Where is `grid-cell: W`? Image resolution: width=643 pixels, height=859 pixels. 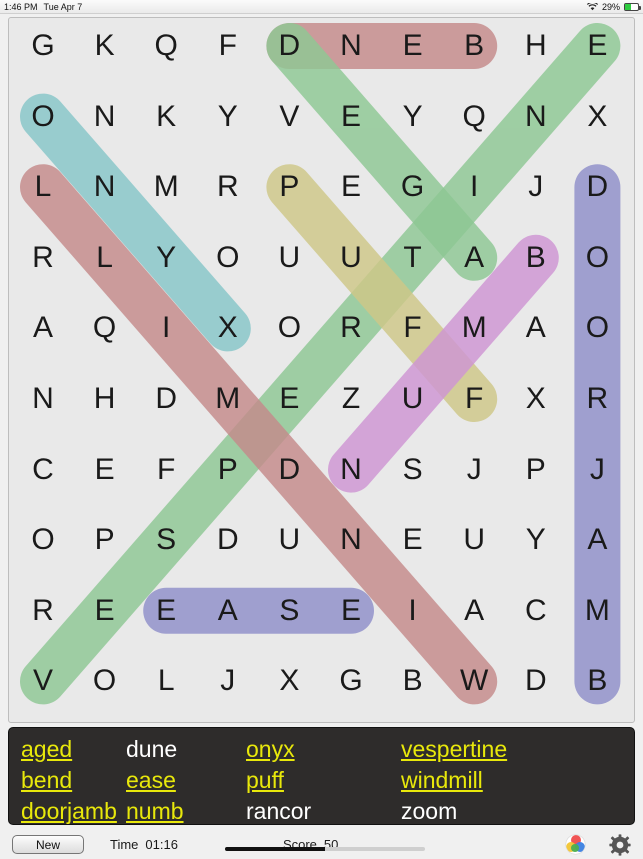
grid-cell: W is located at coordinates (474, 681).